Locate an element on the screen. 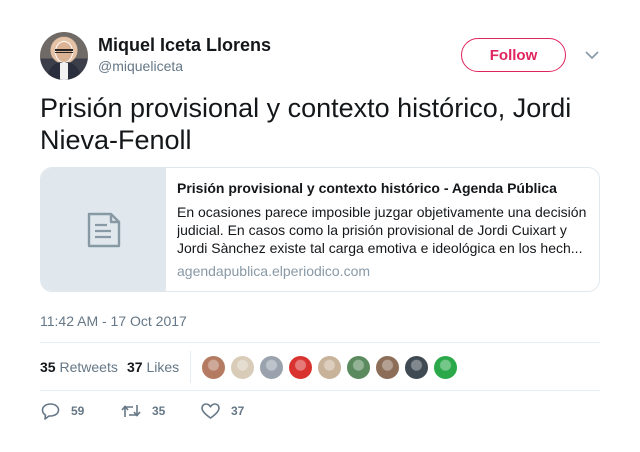 Image resolution: width=640 pixels, height=452 pixels. retweets-count: 35 is located at coordinates (48, 367).